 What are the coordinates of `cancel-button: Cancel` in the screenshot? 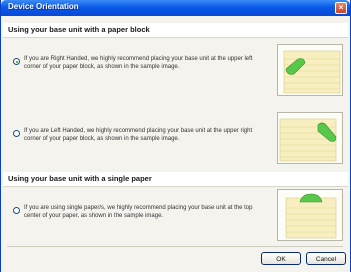 It's located at (326, 258).